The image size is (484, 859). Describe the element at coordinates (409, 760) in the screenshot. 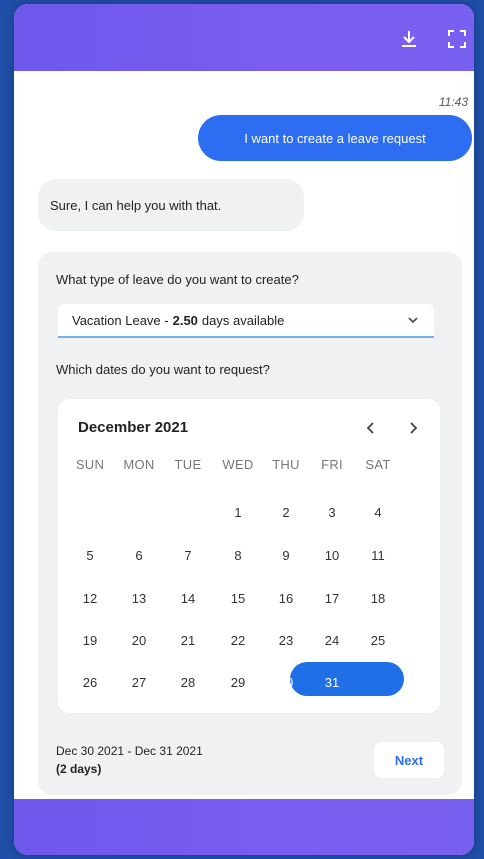

I see `next-button: Next` at that location.